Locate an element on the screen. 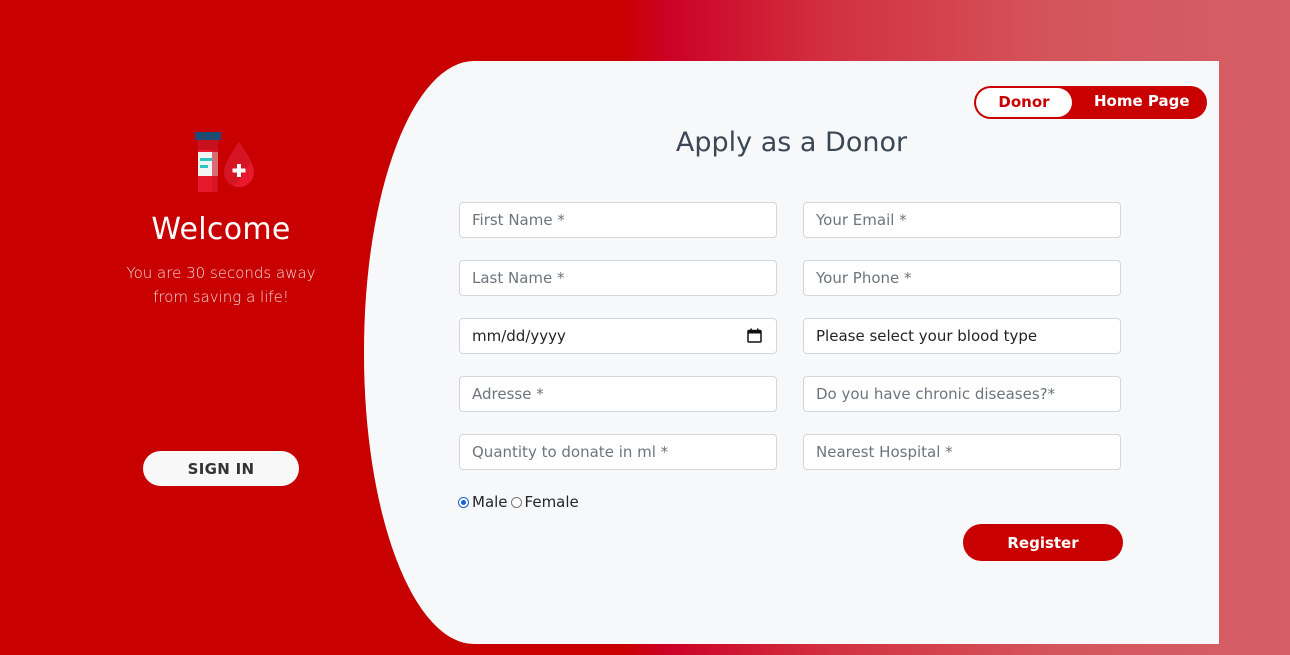 Image resolution: width=1290 pixels, height=655 pixels. blood-donation-icon is located at coordinates (221, 166).